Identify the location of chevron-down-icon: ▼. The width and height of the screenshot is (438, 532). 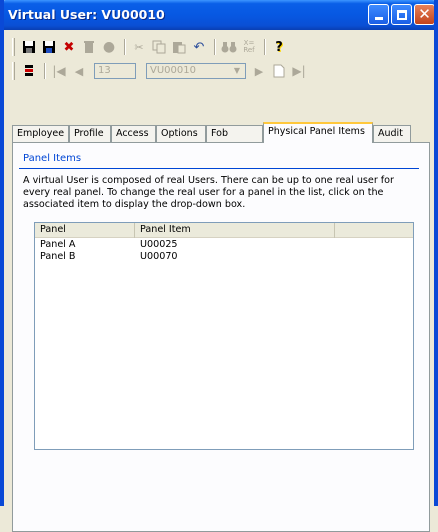
(237, 71).